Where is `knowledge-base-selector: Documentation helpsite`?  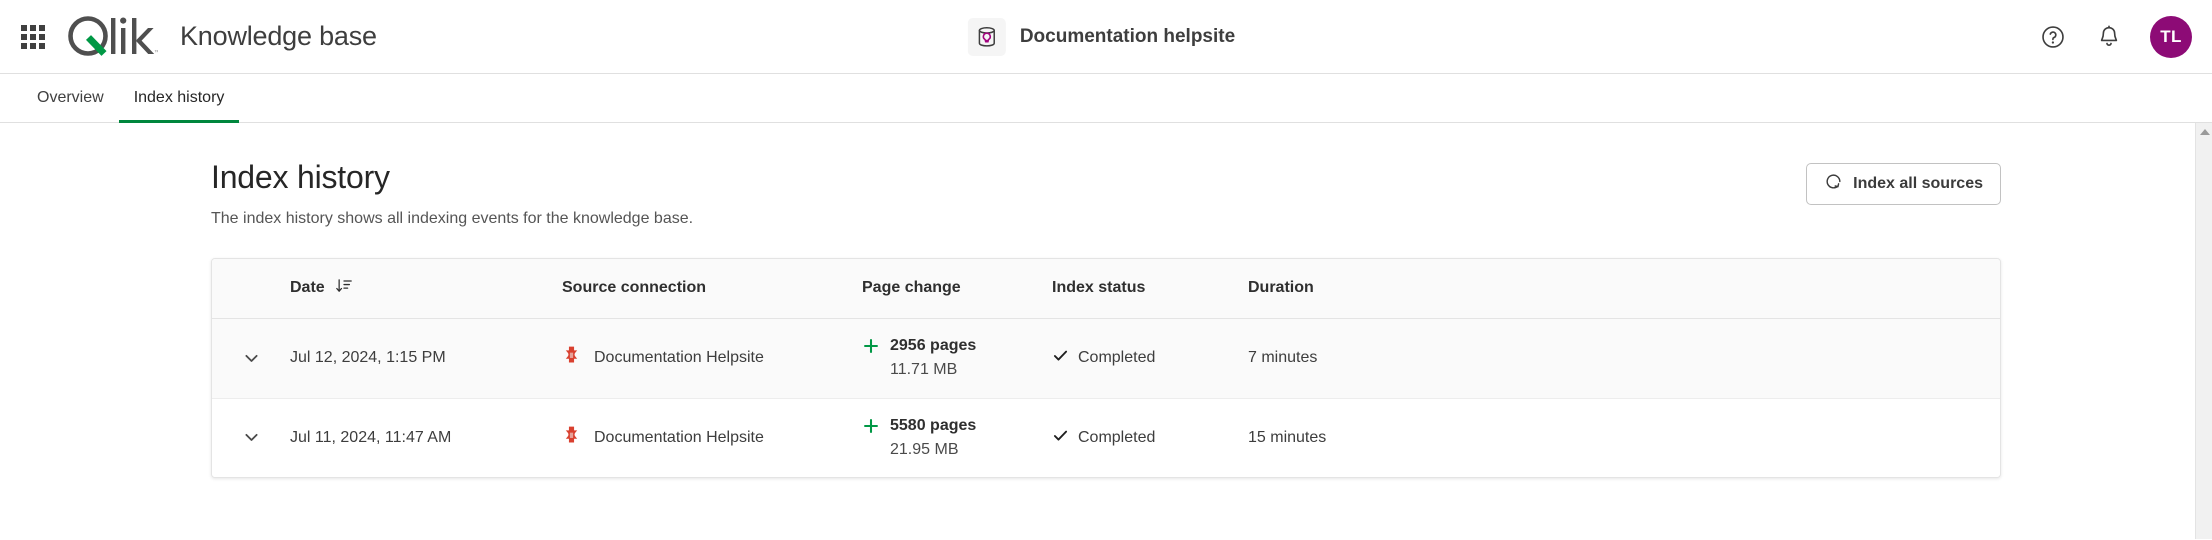
knowledge-base-selector: Documentation helpsite is located at coordinates (1106, 37).